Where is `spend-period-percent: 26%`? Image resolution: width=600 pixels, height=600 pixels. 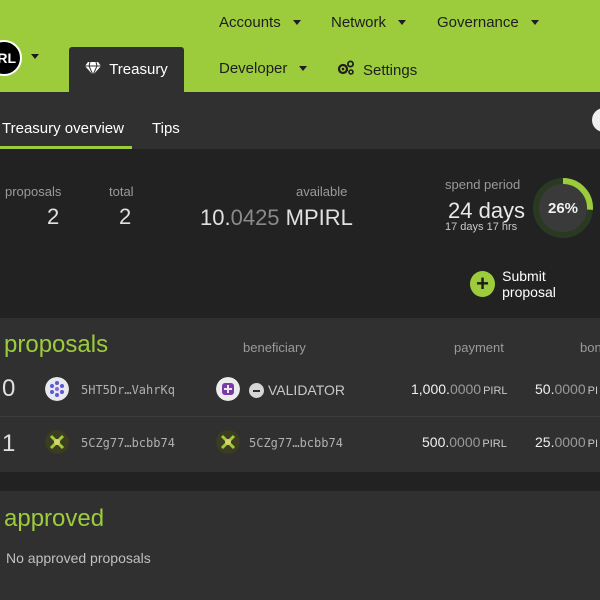
spend-period-percent: 26% is located at coordinates (563, 208).